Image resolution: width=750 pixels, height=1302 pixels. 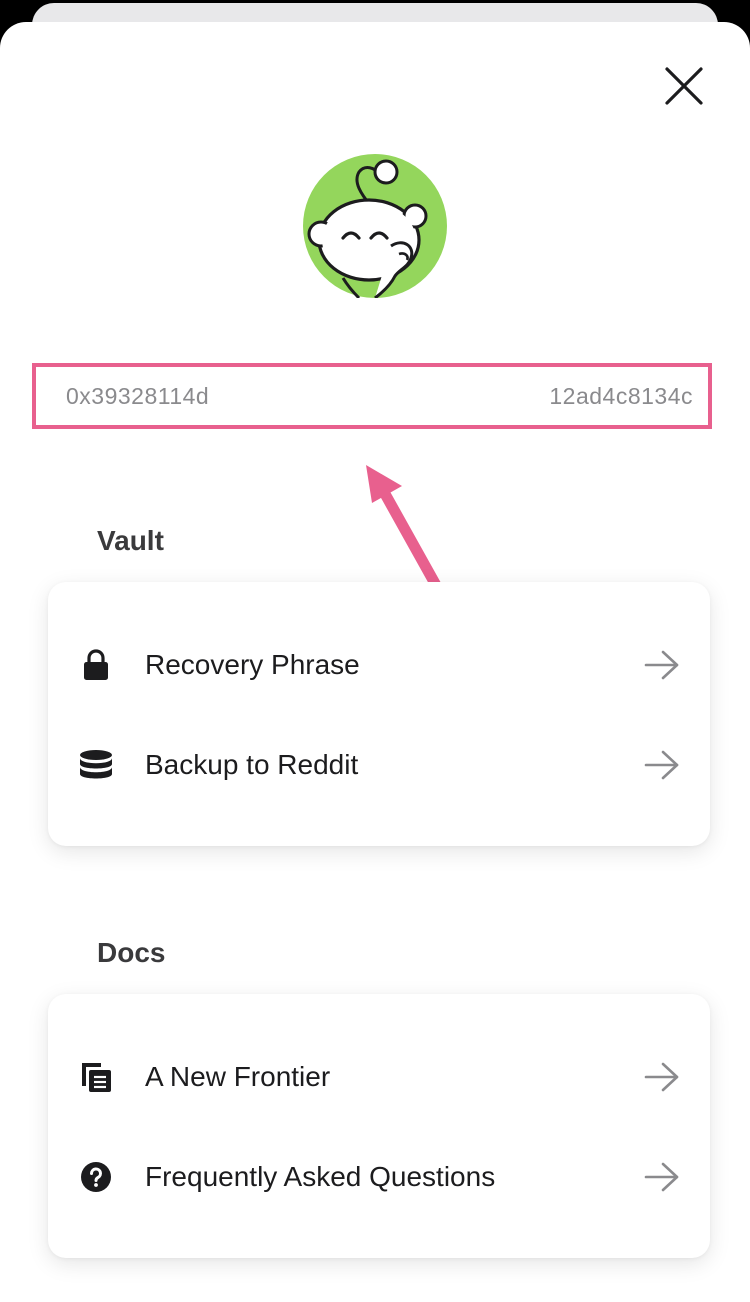 I want to click on wallet-address-end: 12ad4c8134c, so click(x=621, y=395).